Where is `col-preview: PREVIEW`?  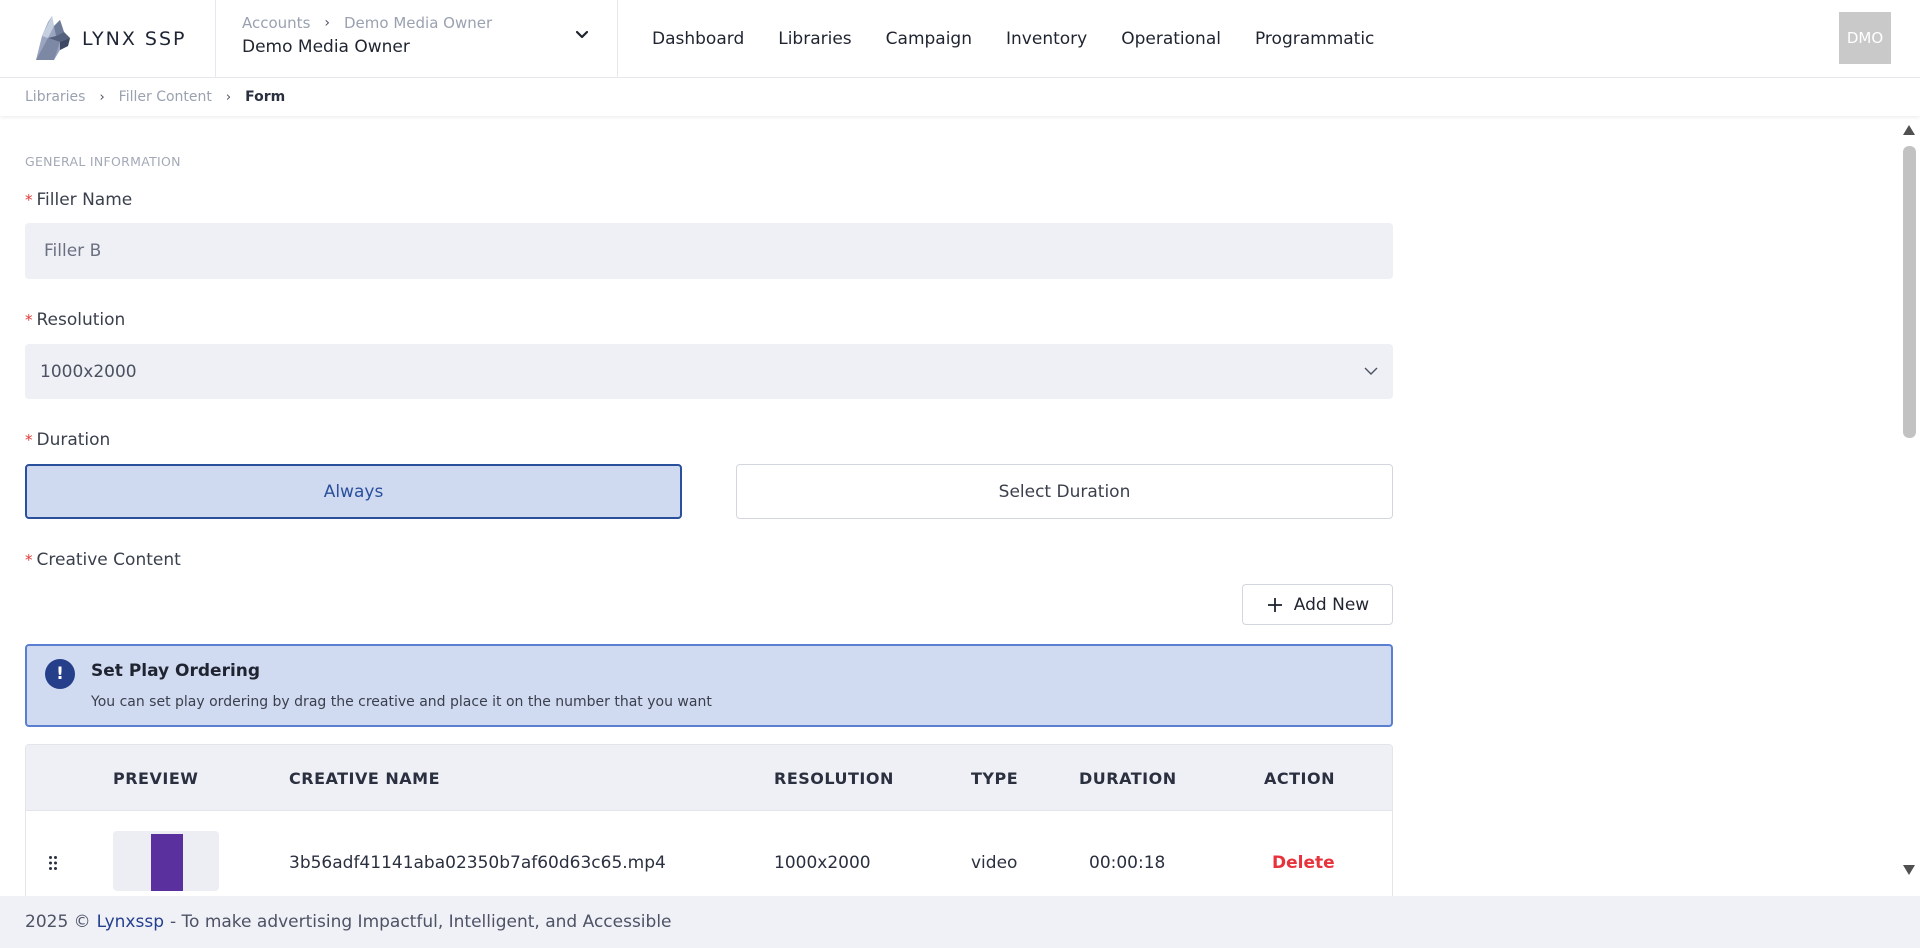 col-preview: PREVIEW is located at coordinates (156, 778).